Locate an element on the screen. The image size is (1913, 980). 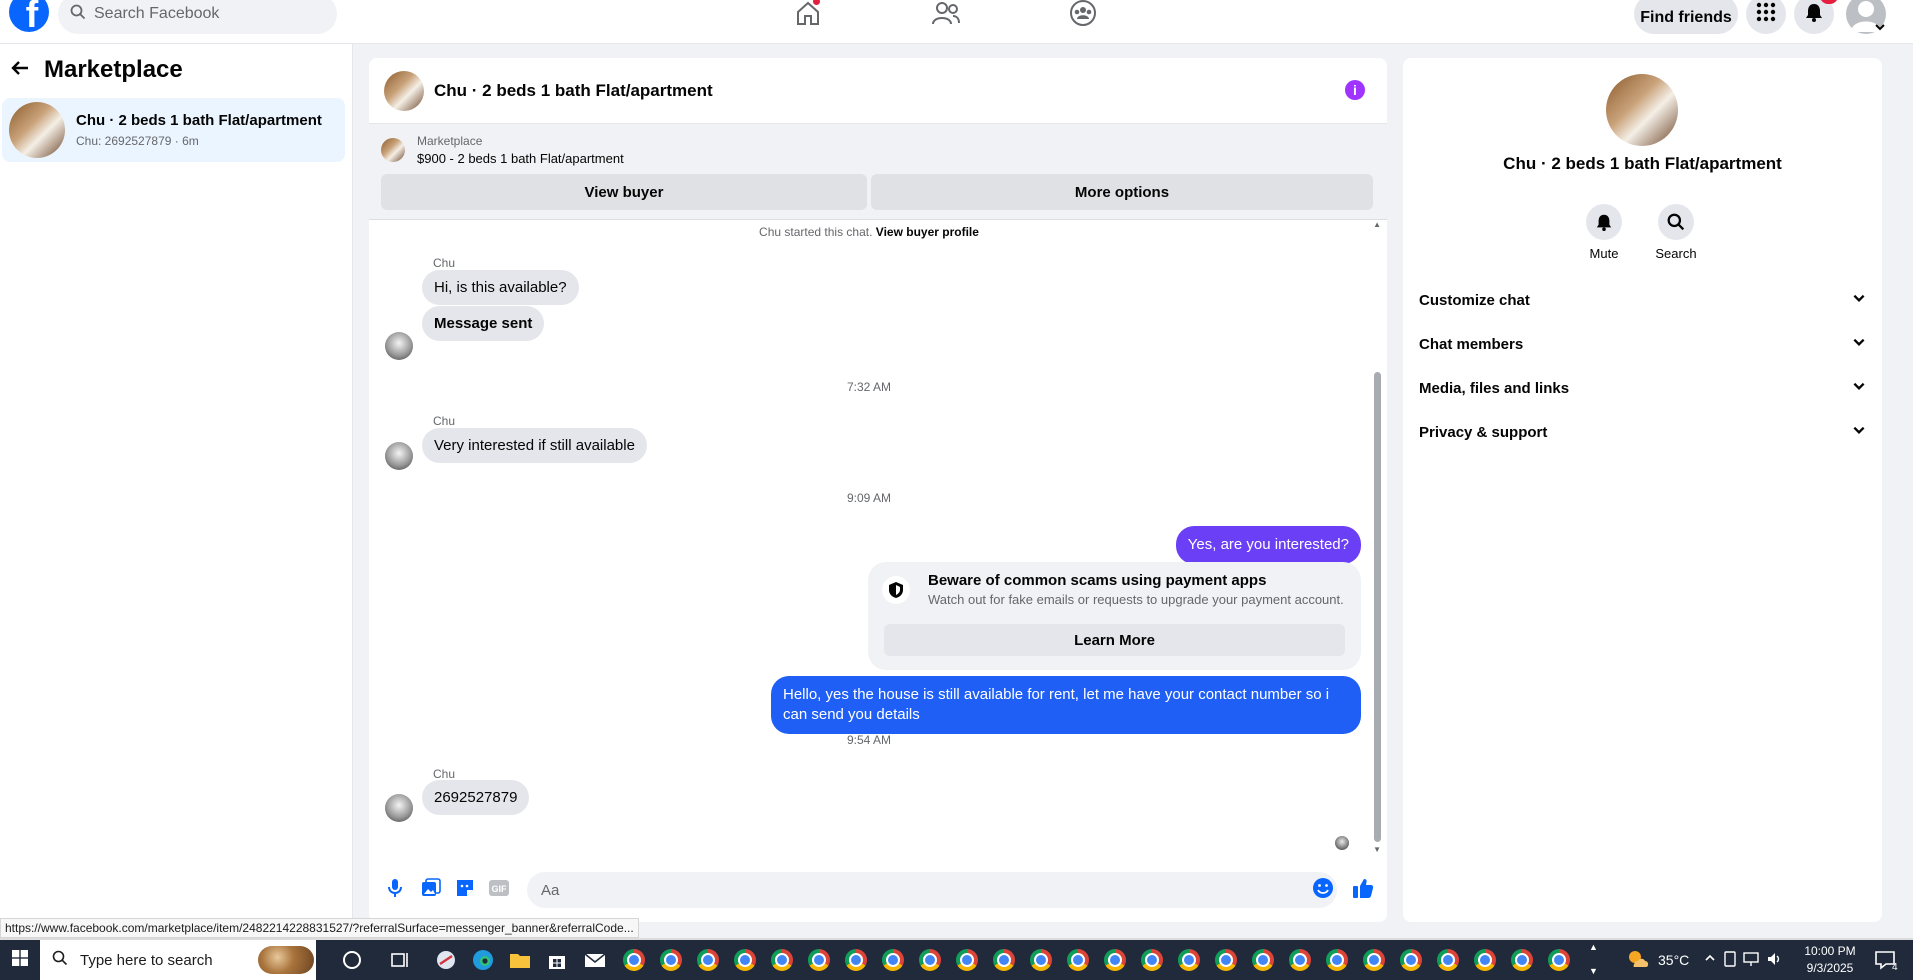
groups-nav is located at coordinates (1083, 15).